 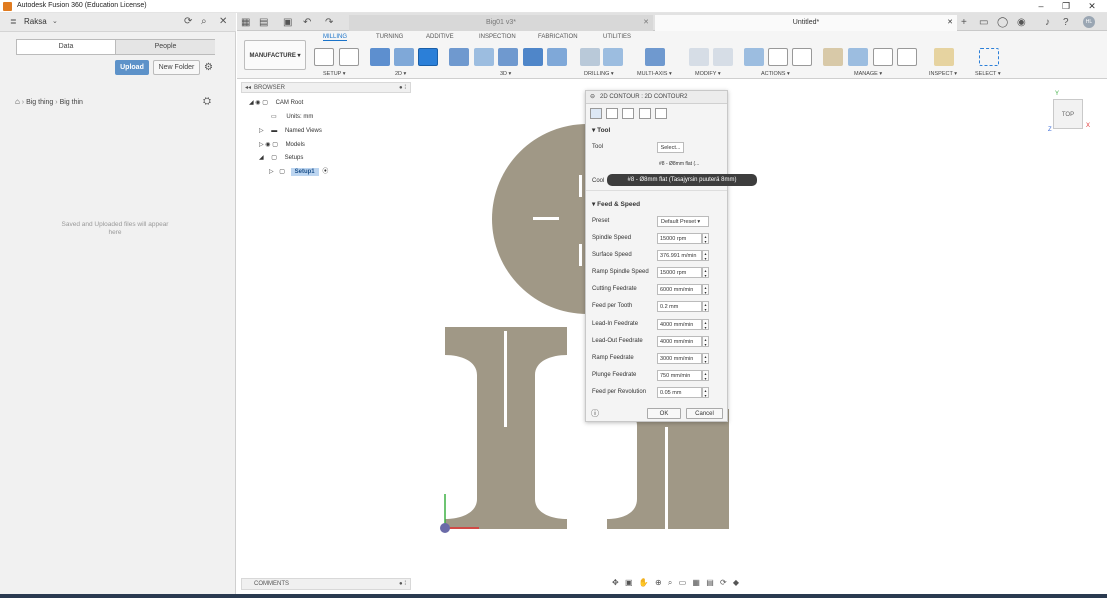 I want to click on 3d-adaptive-icon, so click(x=459, y=57).